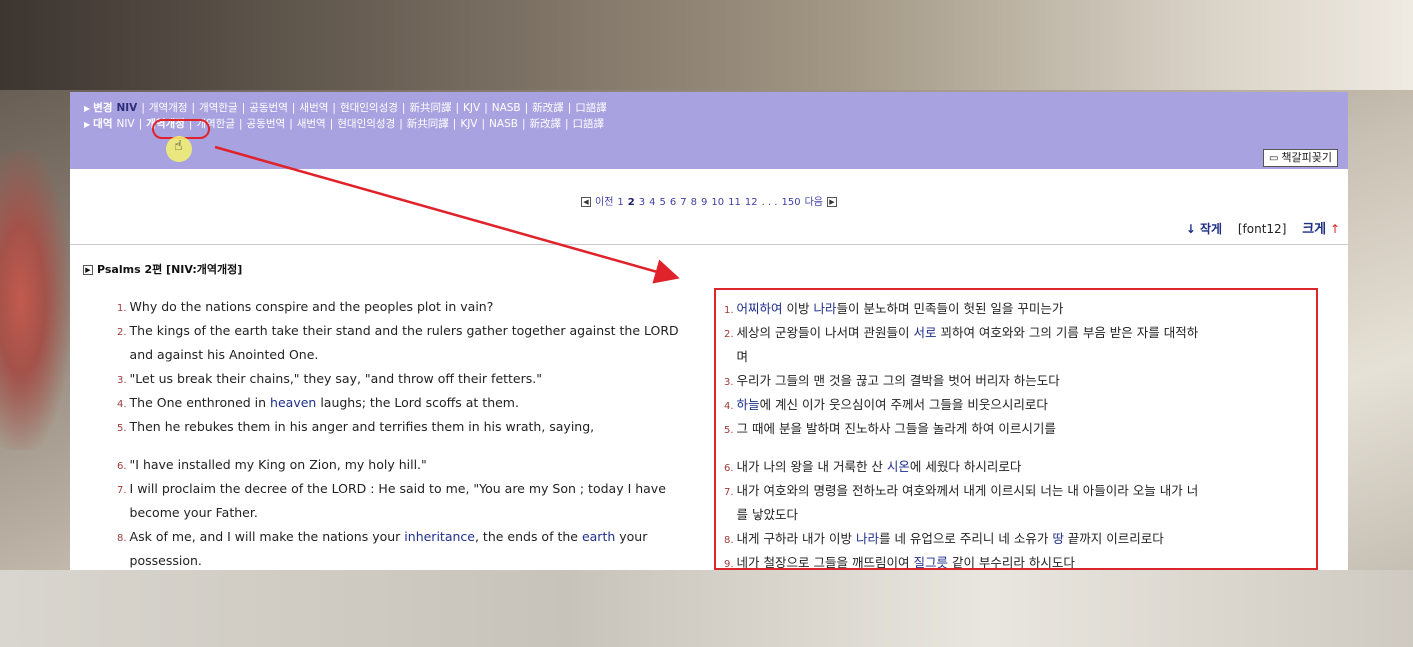 This screenshot has height=647, width=1413. Describe the element at coordinates (87, 108) in the screenshot. I see `triangle-icon: ▶` at that location.